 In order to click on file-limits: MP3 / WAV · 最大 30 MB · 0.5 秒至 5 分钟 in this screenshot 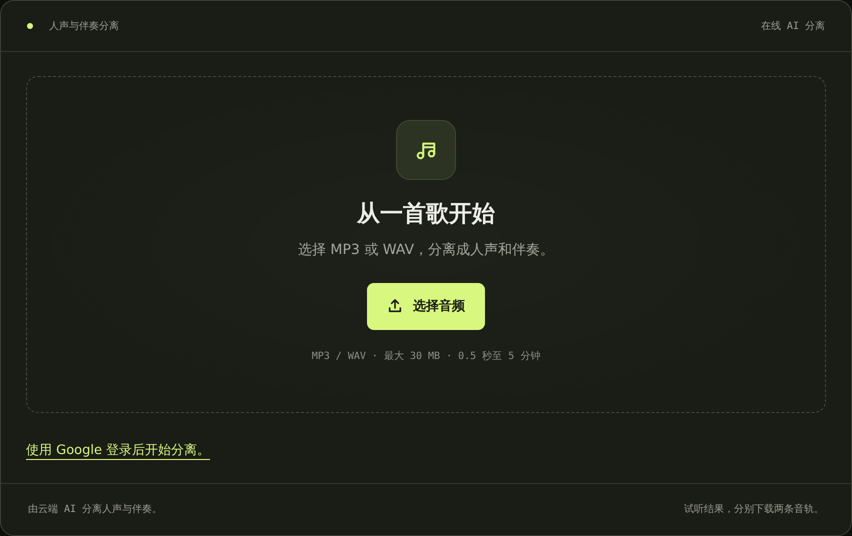, I will do `click(426, 356)`.